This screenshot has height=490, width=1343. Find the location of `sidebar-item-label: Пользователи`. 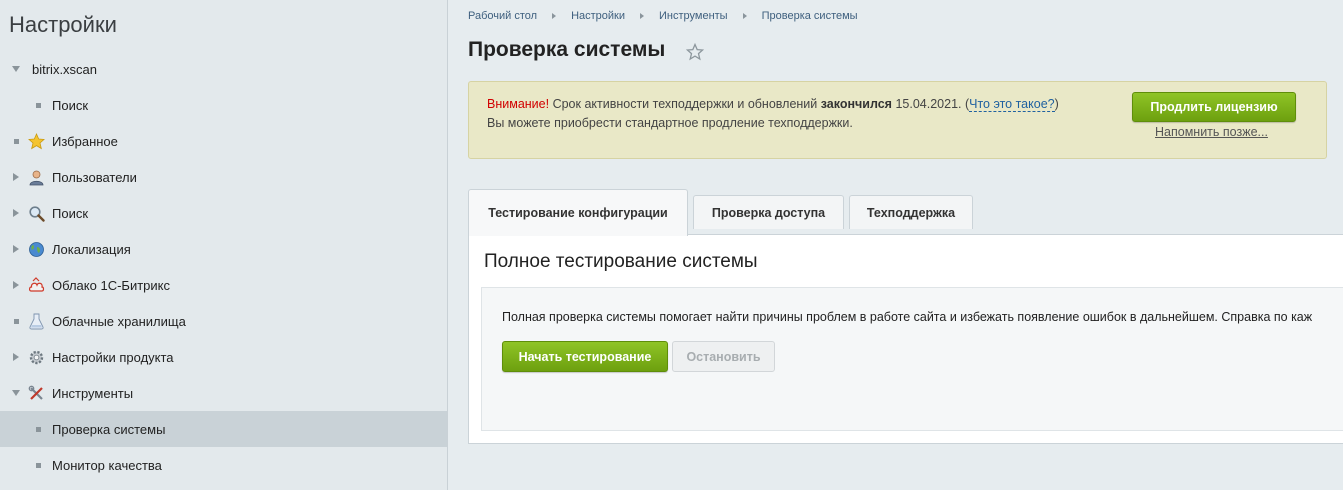

sidebar-item-label: Пользователи is located at coordinates (94, 177).